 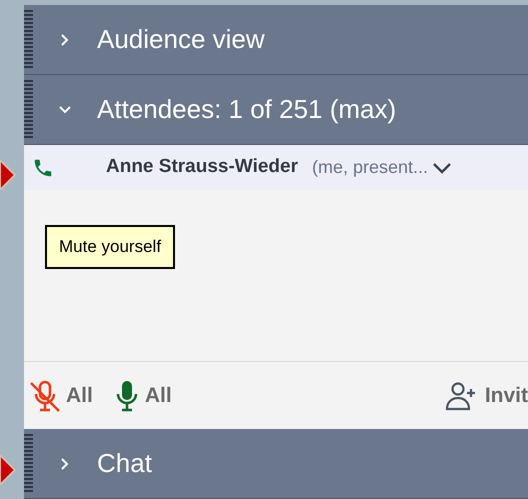 I want to click on microphone-icon, so click(x=126, y=396).